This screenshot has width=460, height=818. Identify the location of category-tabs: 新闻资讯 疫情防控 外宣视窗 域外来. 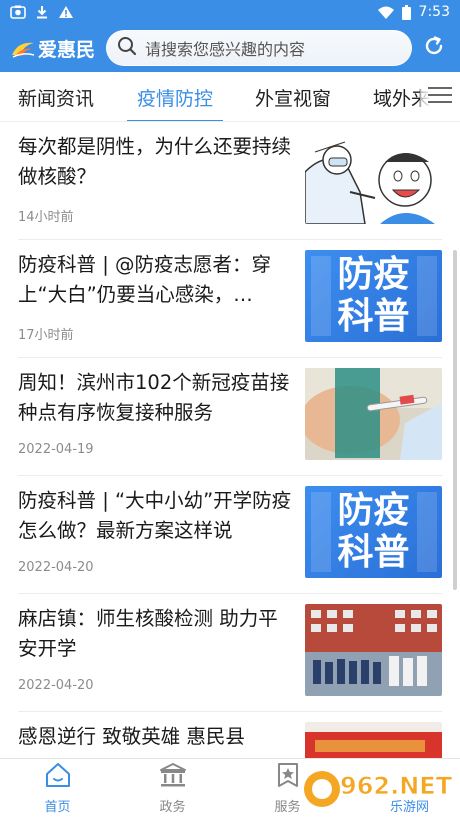
(230, 97).